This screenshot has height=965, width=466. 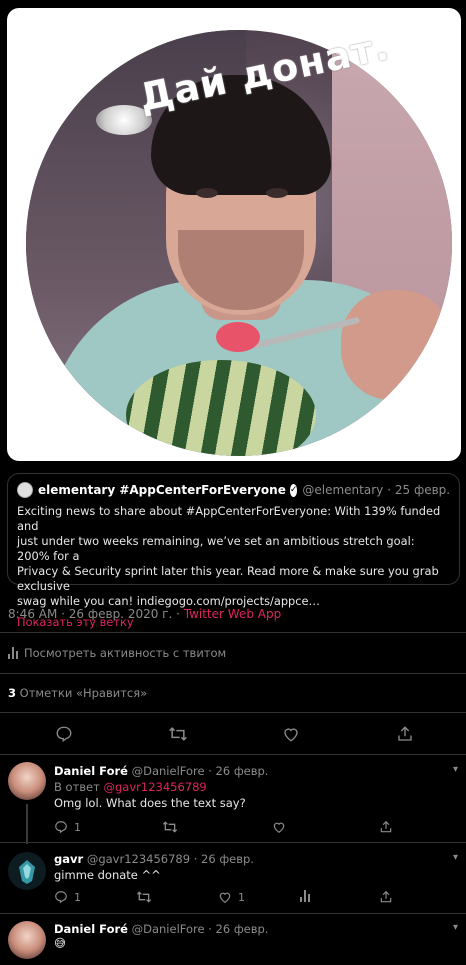 I want to click on mention-link: @gavr123456789, so click(x=155, y=787).